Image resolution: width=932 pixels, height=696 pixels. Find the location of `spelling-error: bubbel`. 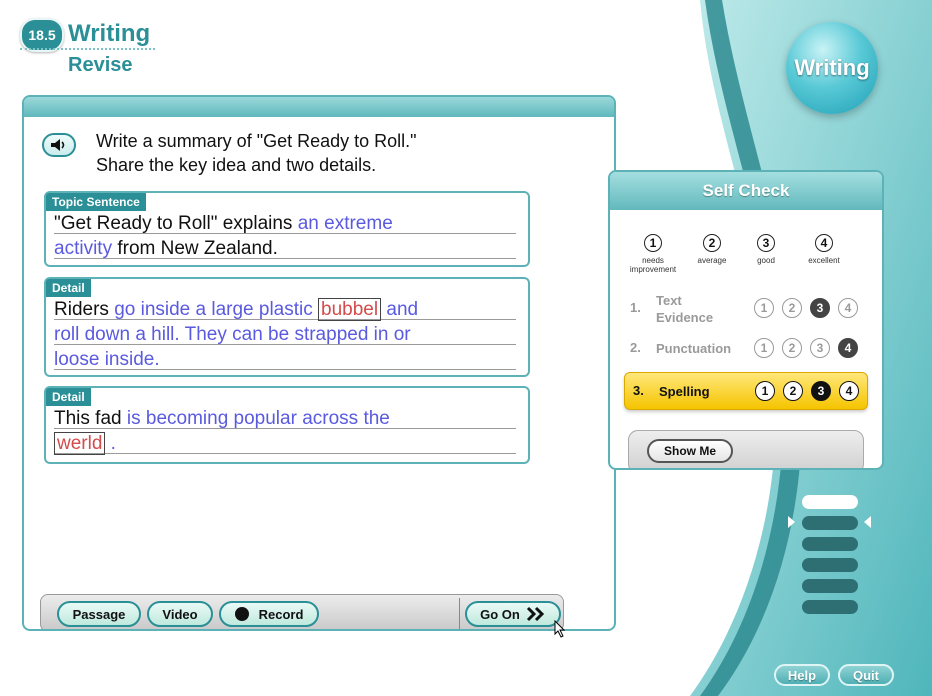

spelling-error: bubbel is located at coordinates (350, 309).